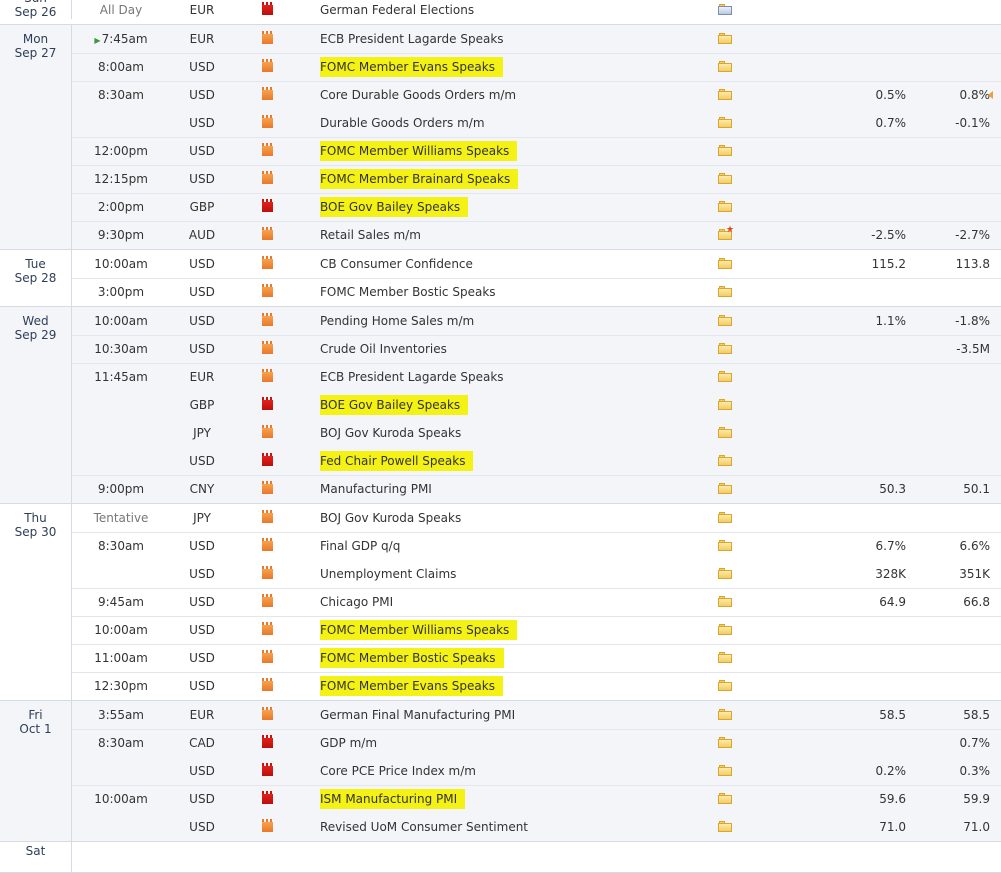 Image resolution: width=1001 pixels, height=873 pixels. I want to click on table-row: USD Unemployment Claims 328K 351K, so click(536, 574).